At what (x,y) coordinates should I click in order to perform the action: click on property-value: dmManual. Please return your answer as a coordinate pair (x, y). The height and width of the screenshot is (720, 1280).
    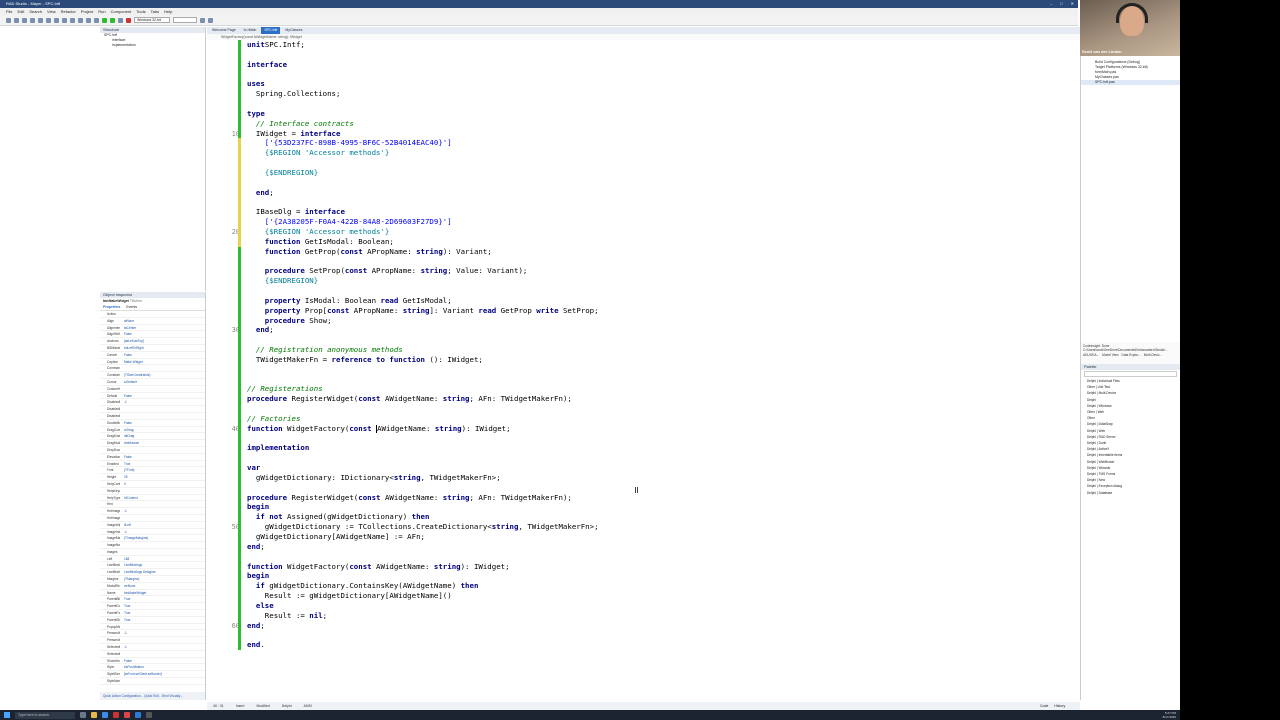
    Looking at the image, I should click on (162, 443).